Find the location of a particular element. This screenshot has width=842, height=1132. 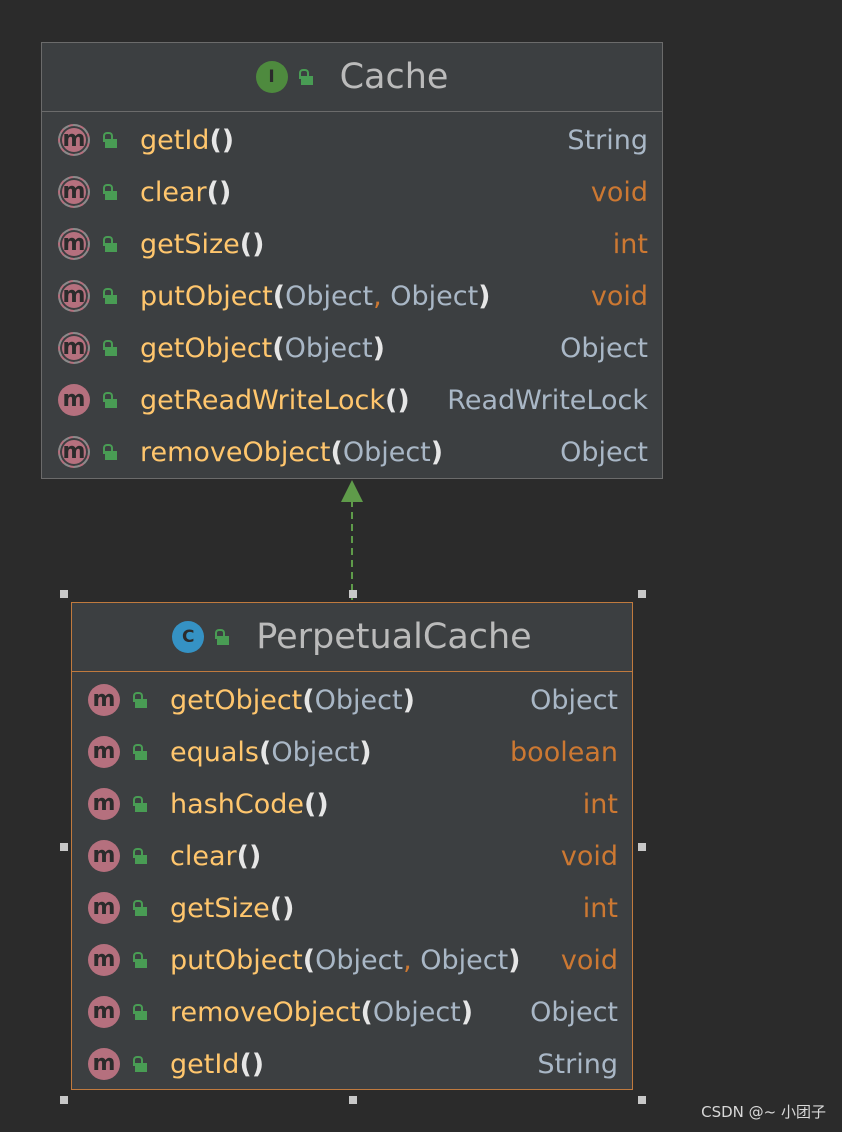

method-name: getId is located at coordinates (205, 1064).